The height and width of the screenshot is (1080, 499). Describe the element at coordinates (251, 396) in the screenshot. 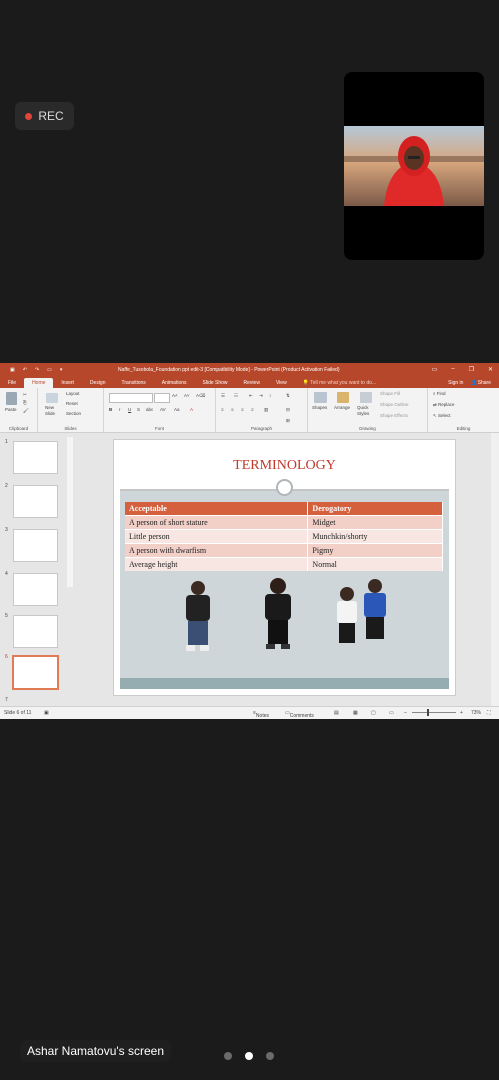

I see `decrease-indent-icon: ⇤` at that location.